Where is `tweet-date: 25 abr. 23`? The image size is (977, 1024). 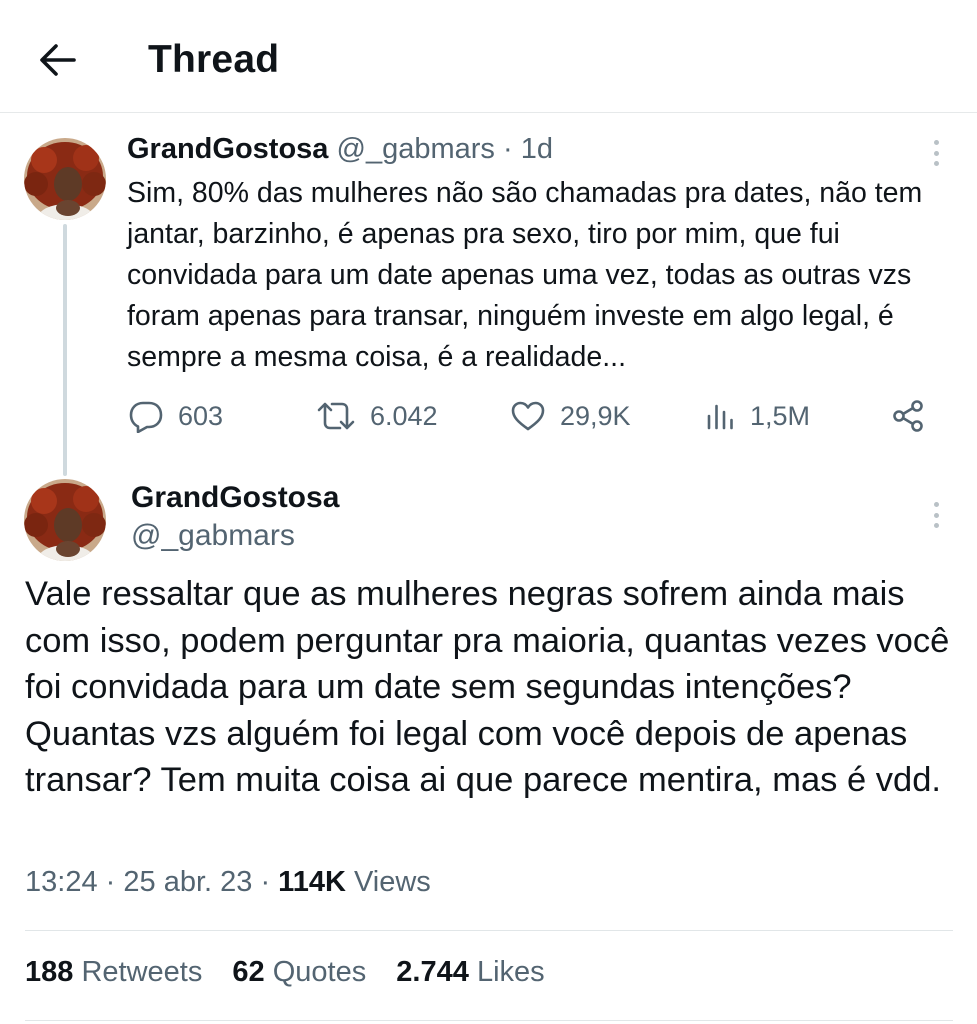 tweet-date: 25 abr. 23 is located at coordinates (187, 882).